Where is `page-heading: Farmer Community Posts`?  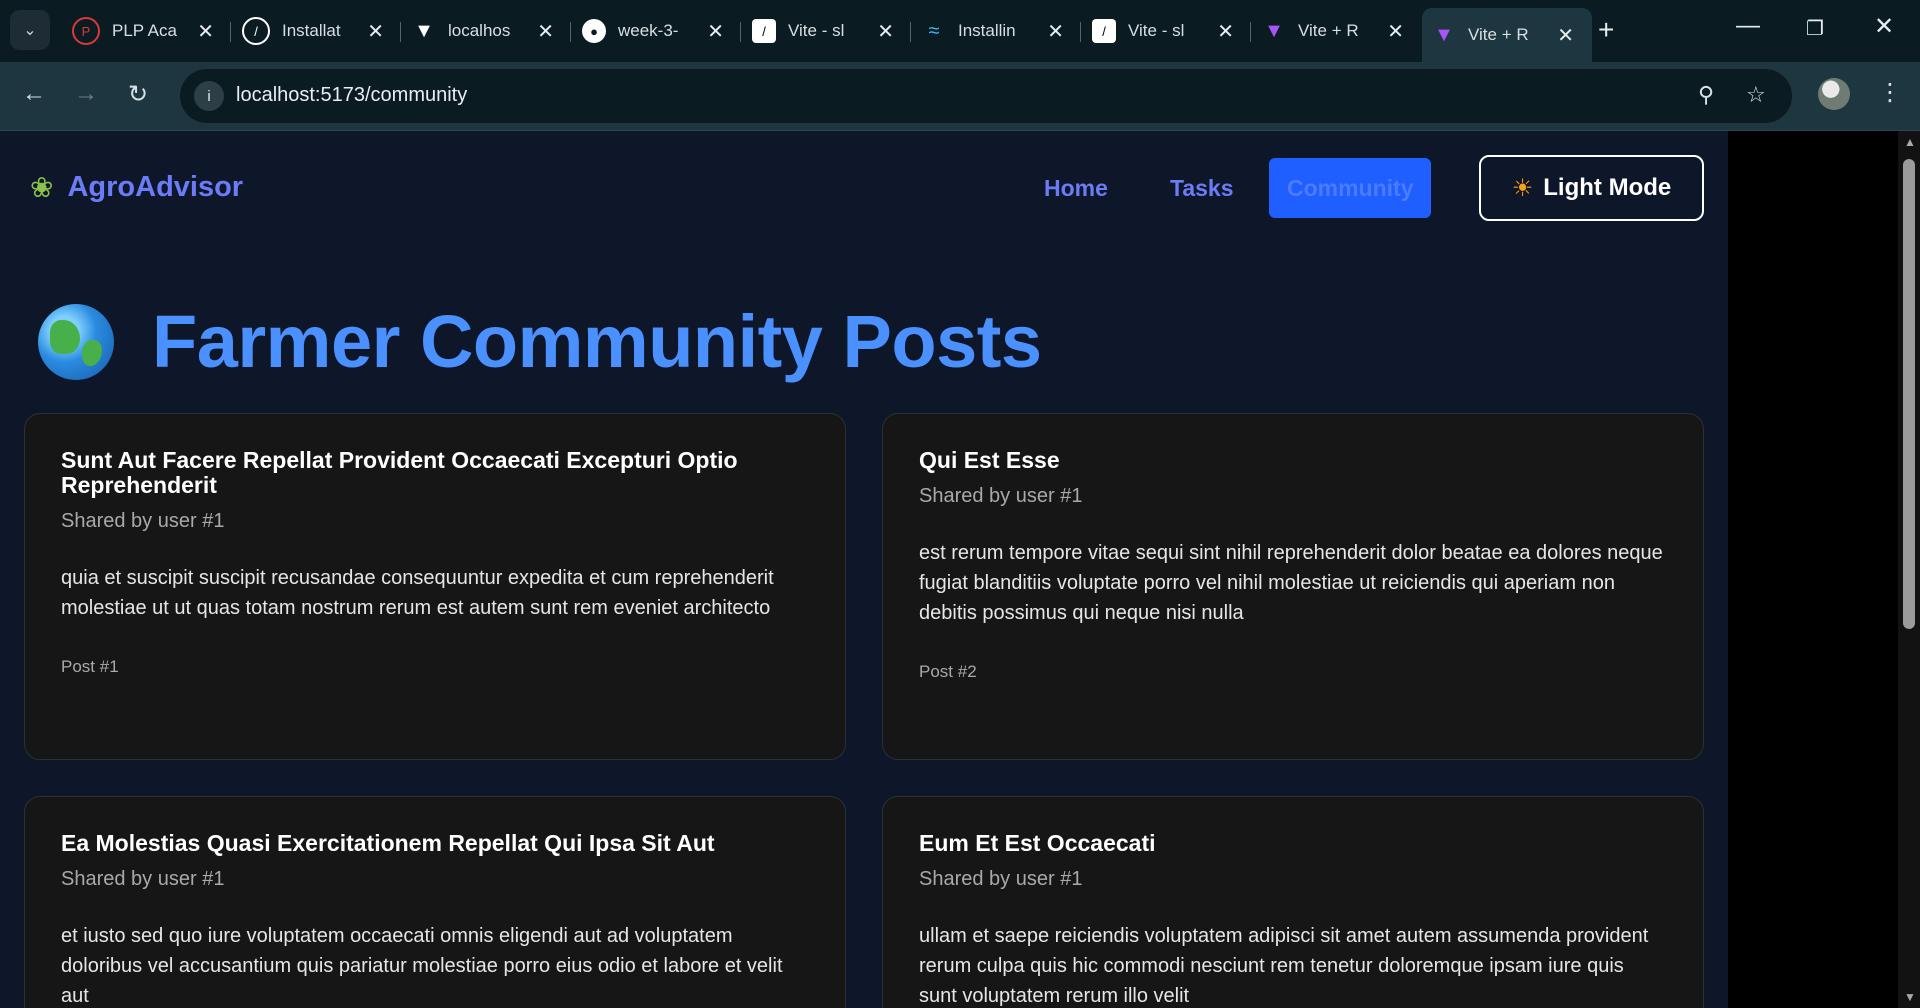
page-heading: Farmer Community Posts is located at coordinates (540, 341).